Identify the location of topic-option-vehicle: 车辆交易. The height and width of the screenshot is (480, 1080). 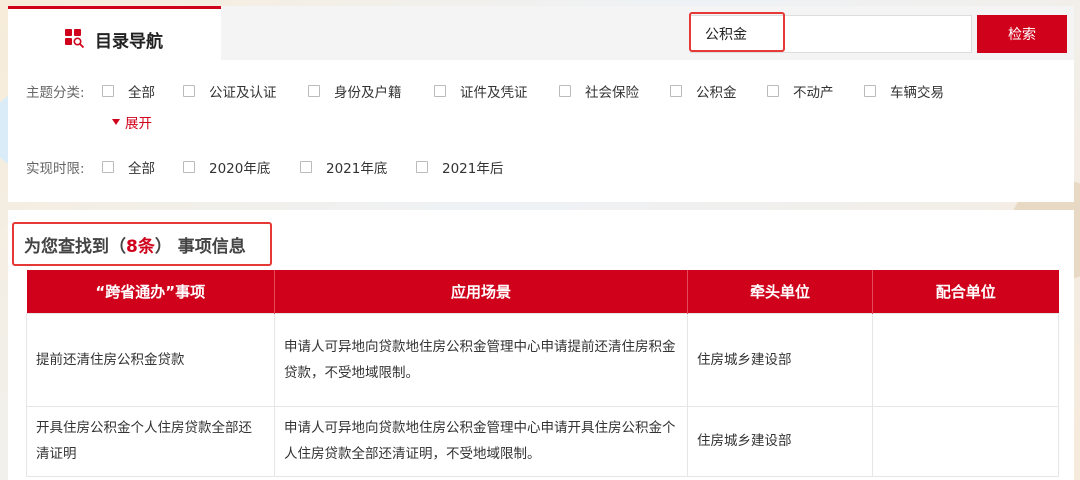
(904, 91).